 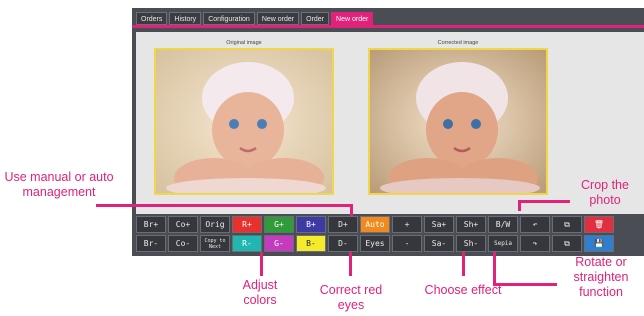 I want to click on row2-btn13-button: ⧉, so click(x=567, y=243).